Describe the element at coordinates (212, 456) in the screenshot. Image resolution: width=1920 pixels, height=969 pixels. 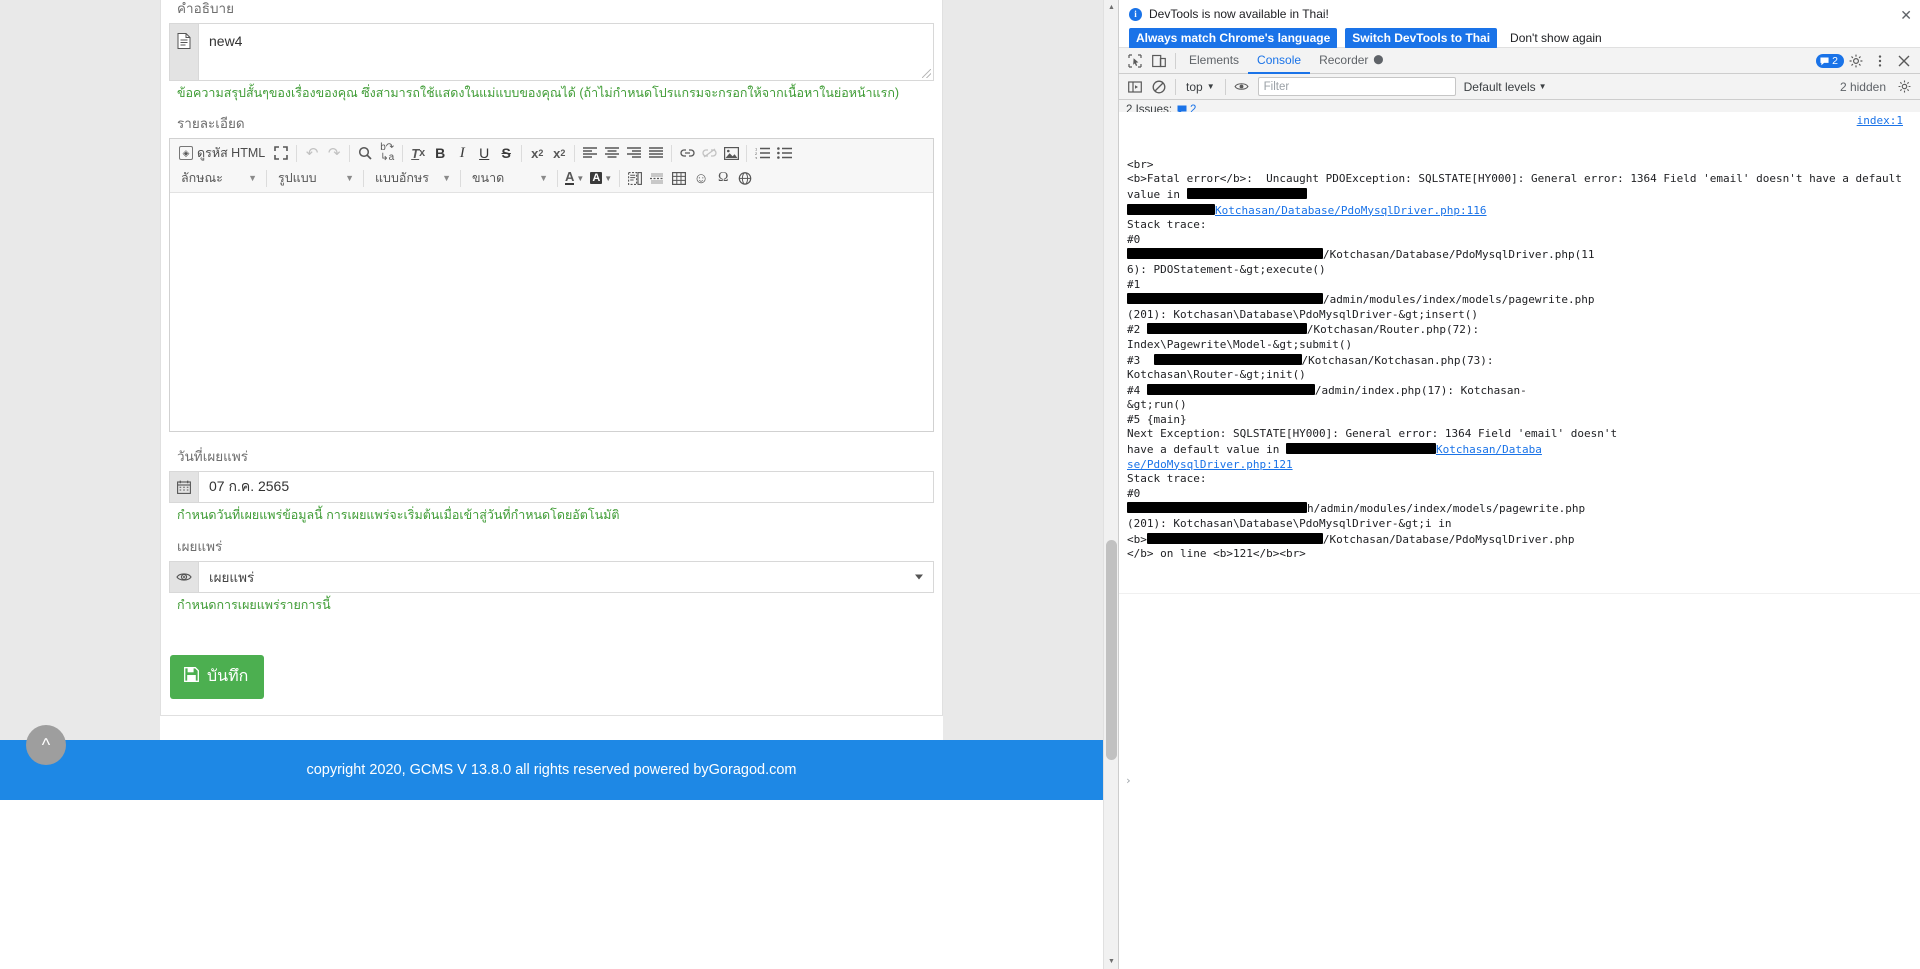
I see `publish-date-label: วันที่เผยแพร่` at that location.